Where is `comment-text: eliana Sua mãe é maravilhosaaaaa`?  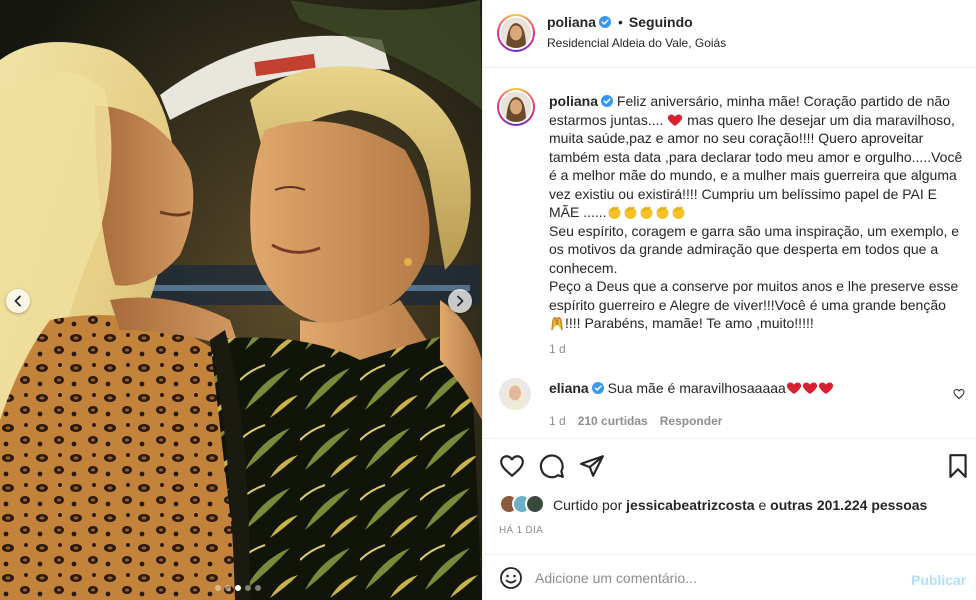
comment-text: eliana Sua mãe é maravilhosaaaaa is located at coordinates (739, 388).